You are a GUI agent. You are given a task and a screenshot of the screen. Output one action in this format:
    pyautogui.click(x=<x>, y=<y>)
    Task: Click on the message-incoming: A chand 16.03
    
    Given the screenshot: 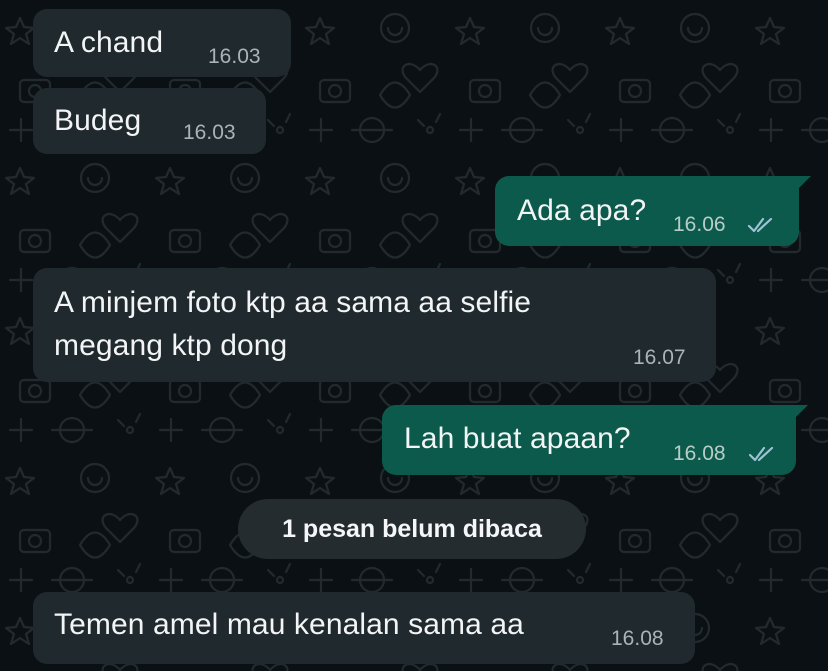 What is the action you would take?
    pyautogui.click(x=162, y=43)
    